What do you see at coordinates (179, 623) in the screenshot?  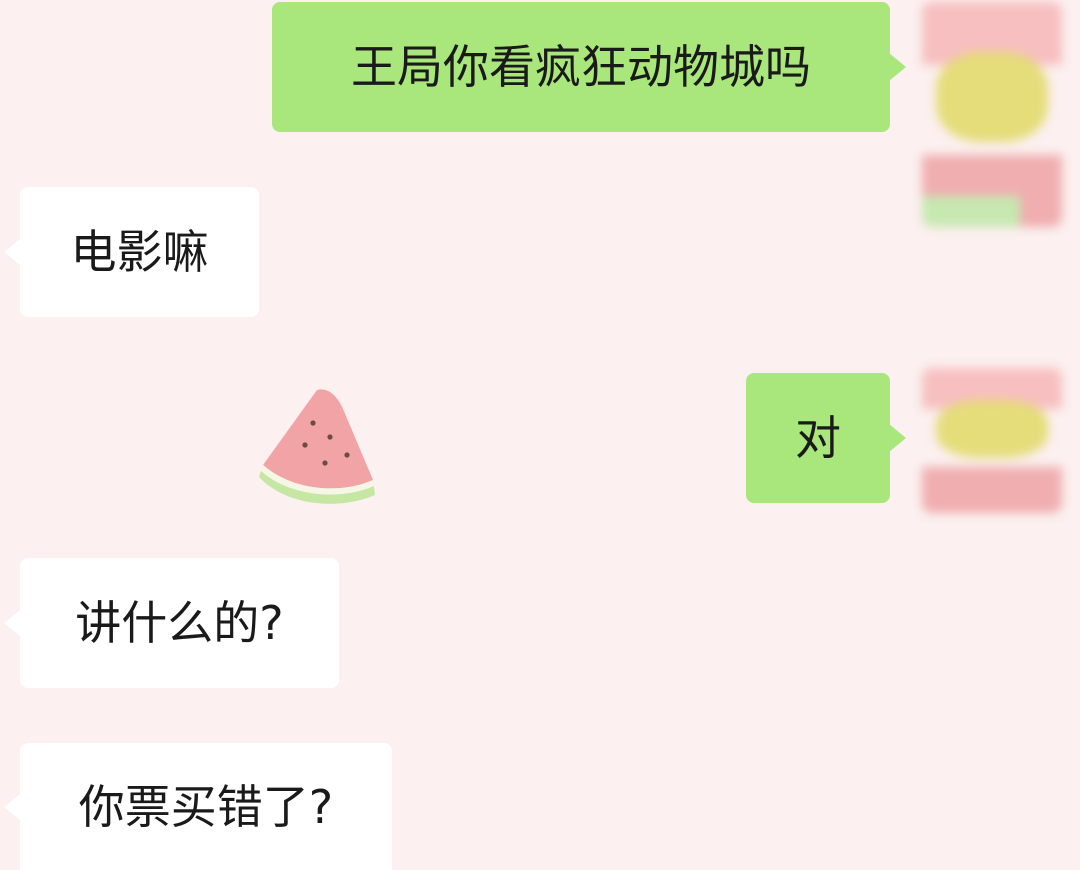 I see `message-text: 讲什么的?` at bounding box center [179, 623].